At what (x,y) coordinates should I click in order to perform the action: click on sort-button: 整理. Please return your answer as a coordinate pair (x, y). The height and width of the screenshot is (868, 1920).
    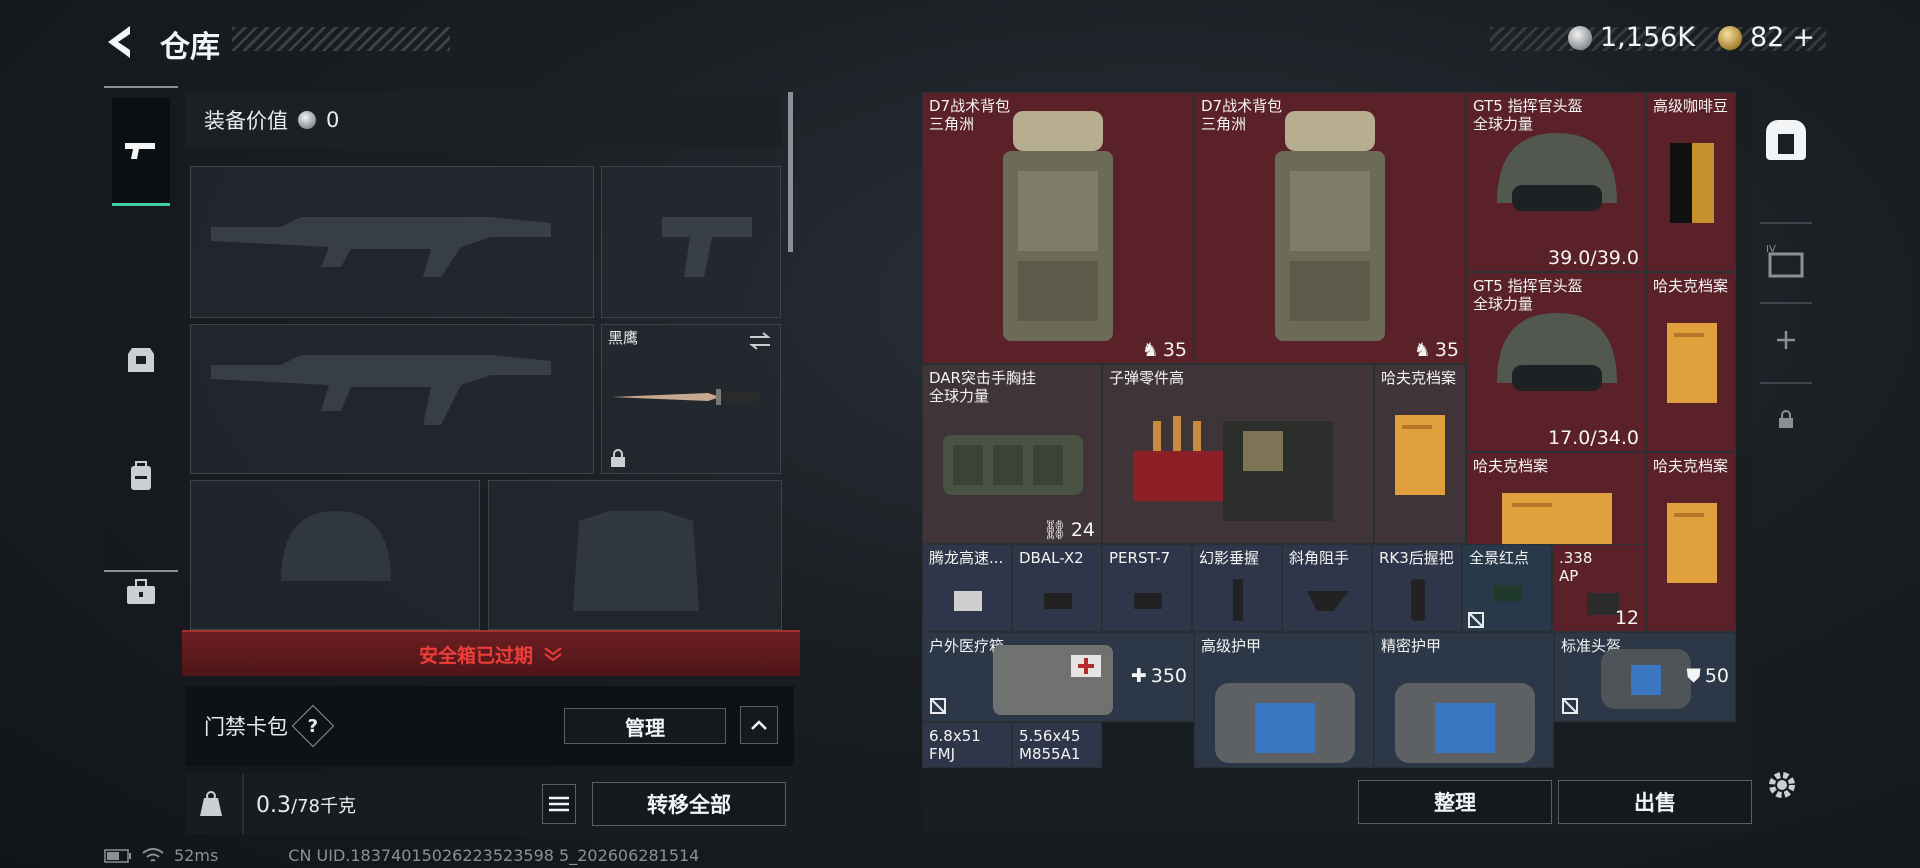
    Looking at the image, I should click on (1455, 802).